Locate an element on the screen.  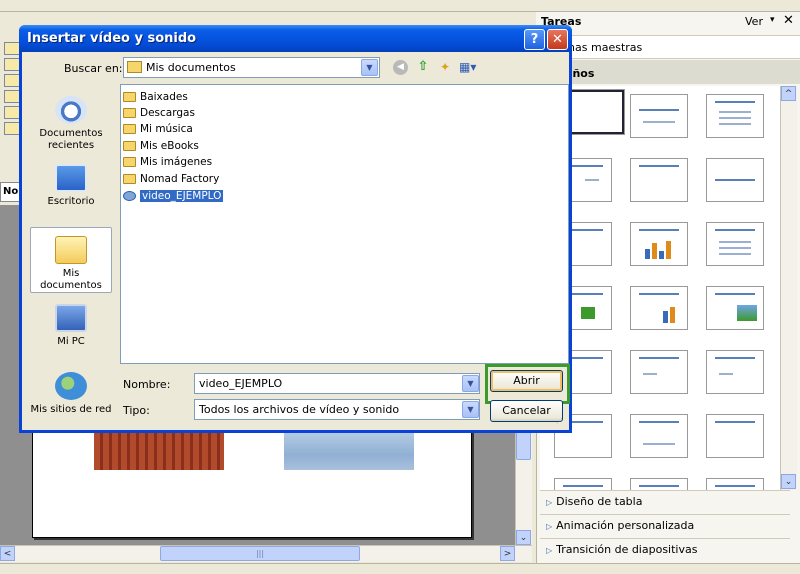
sky-image is located at coordinates (349, 451).